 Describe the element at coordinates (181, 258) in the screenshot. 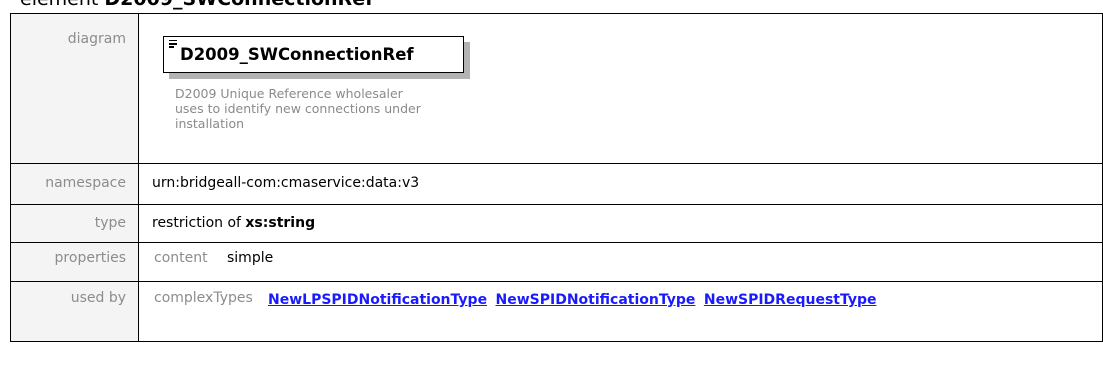

I see `property-key: content` at that location.